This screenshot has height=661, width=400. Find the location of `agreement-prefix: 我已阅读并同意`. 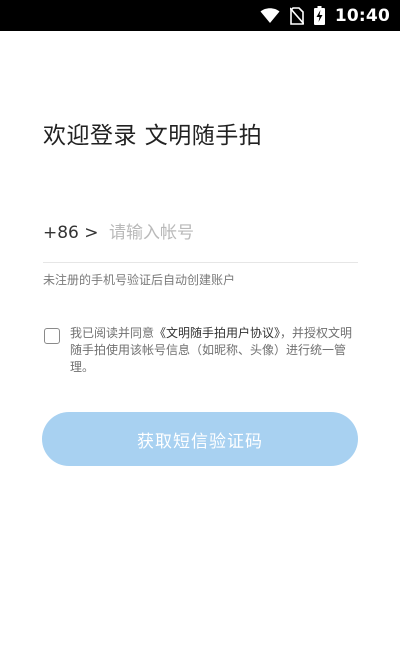

agreement-prefix: 我已阅读并同意 is located at coordinates (112, 333).